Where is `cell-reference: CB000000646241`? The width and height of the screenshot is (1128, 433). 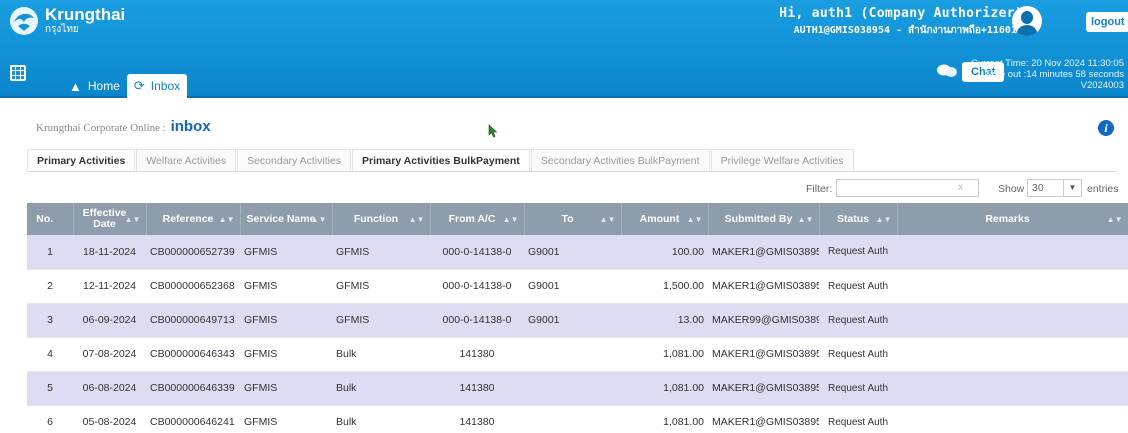 cell-reference: CB000000646241 is located at coordinates (193, 419).